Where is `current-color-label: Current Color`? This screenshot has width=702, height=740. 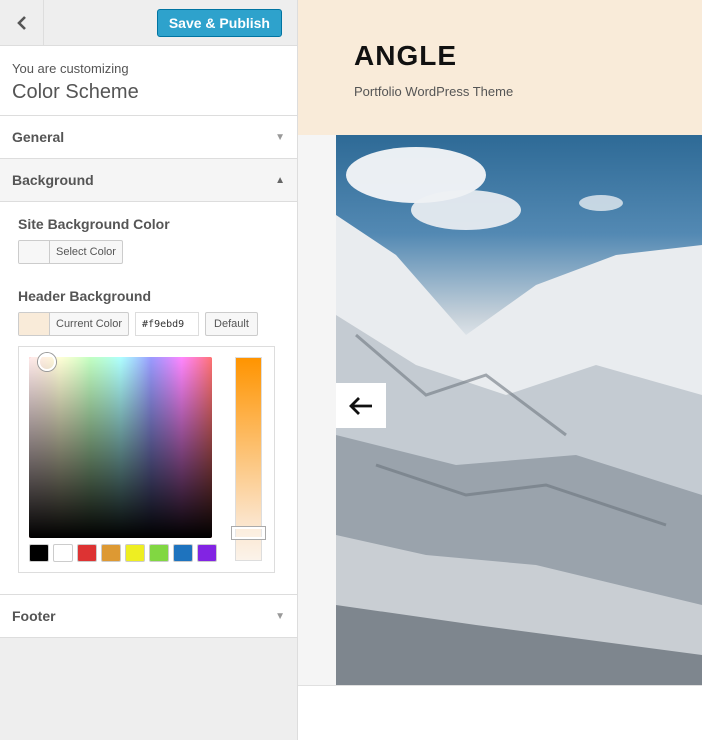
current-color-label: Current Color is located at coordinates (89, 324).